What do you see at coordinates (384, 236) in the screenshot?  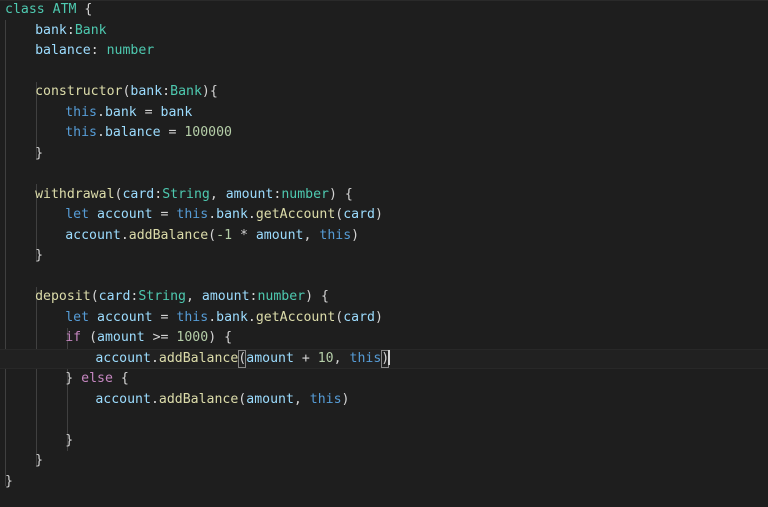 I see `code-line: account.addBalance(-1 * amount, this)` at bounding box center [384, 236].